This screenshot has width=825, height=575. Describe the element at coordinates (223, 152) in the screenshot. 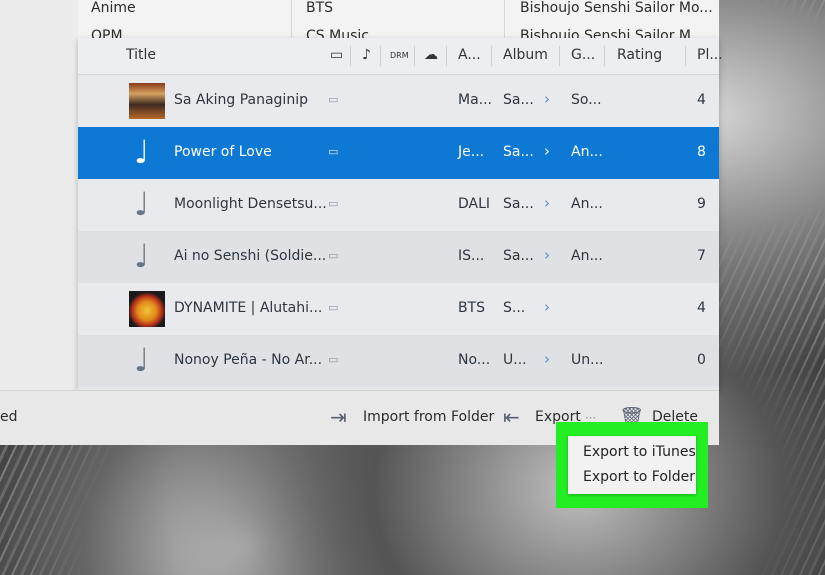

I see `song-title: Power of Love` at that location.